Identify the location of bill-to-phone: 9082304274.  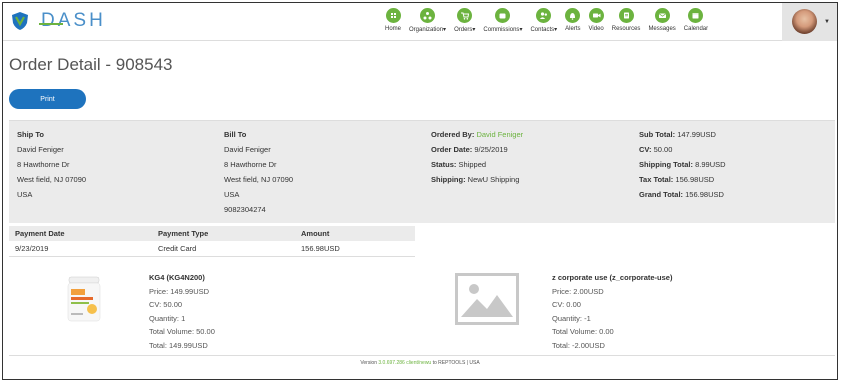
(245, 209).